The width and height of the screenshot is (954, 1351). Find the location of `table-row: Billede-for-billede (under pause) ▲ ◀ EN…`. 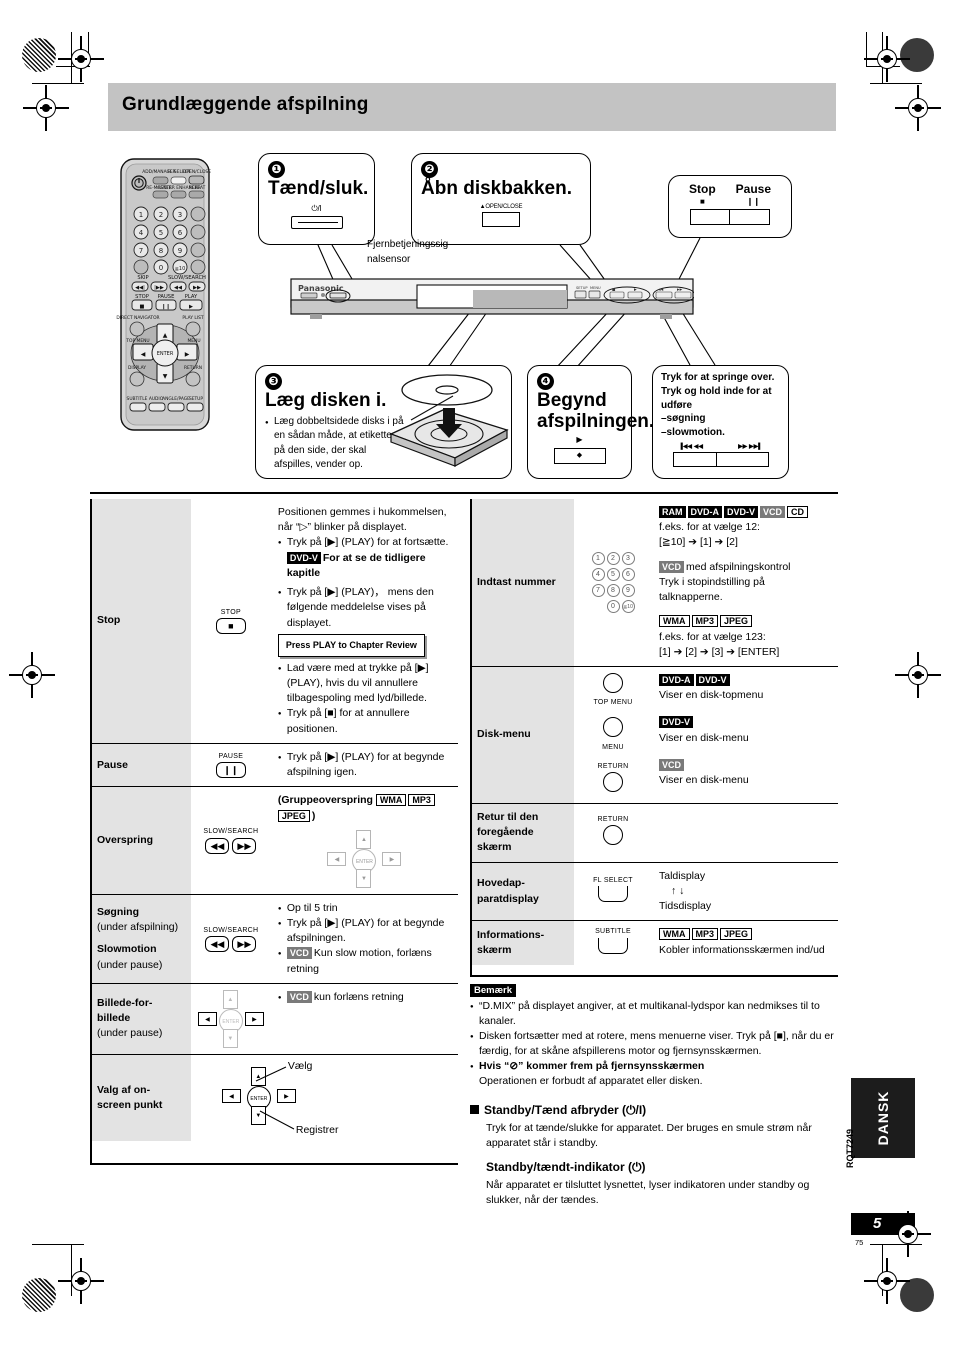

table-row: Billede-for-billede (under pause) ▲ ◀ EN… is located at coordinates (274, 1019).